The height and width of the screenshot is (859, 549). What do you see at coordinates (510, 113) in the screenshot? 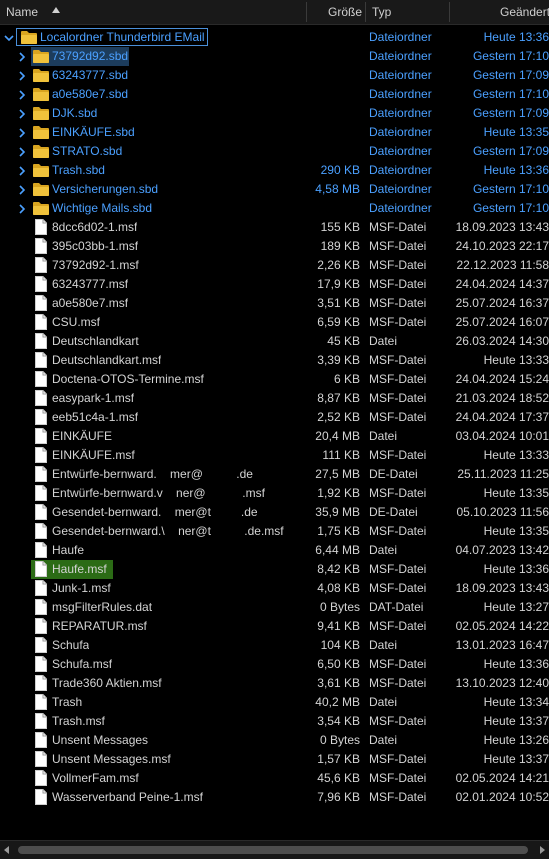
I see `item-modified: Gestern 17:09` at bounding box center [510, 113].